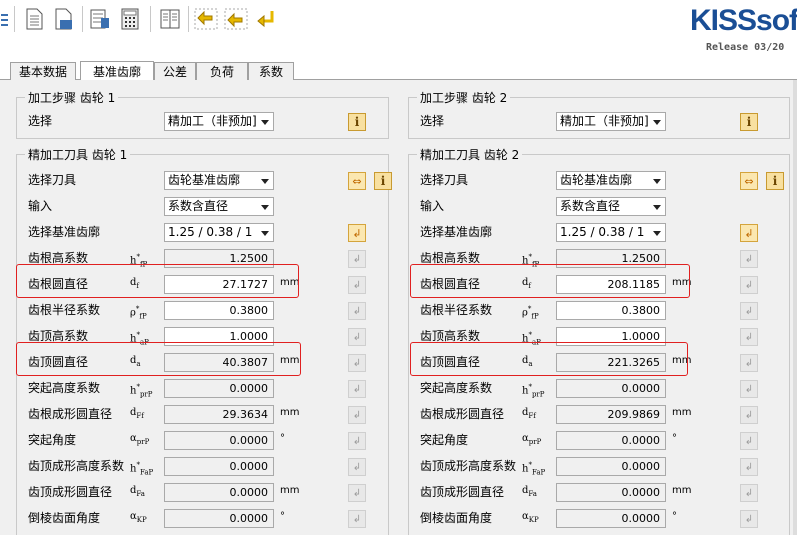  Describe the element at coordinates (43, 71) in the screenshot. I see `tab-basic-data: 基本数据` at that location.